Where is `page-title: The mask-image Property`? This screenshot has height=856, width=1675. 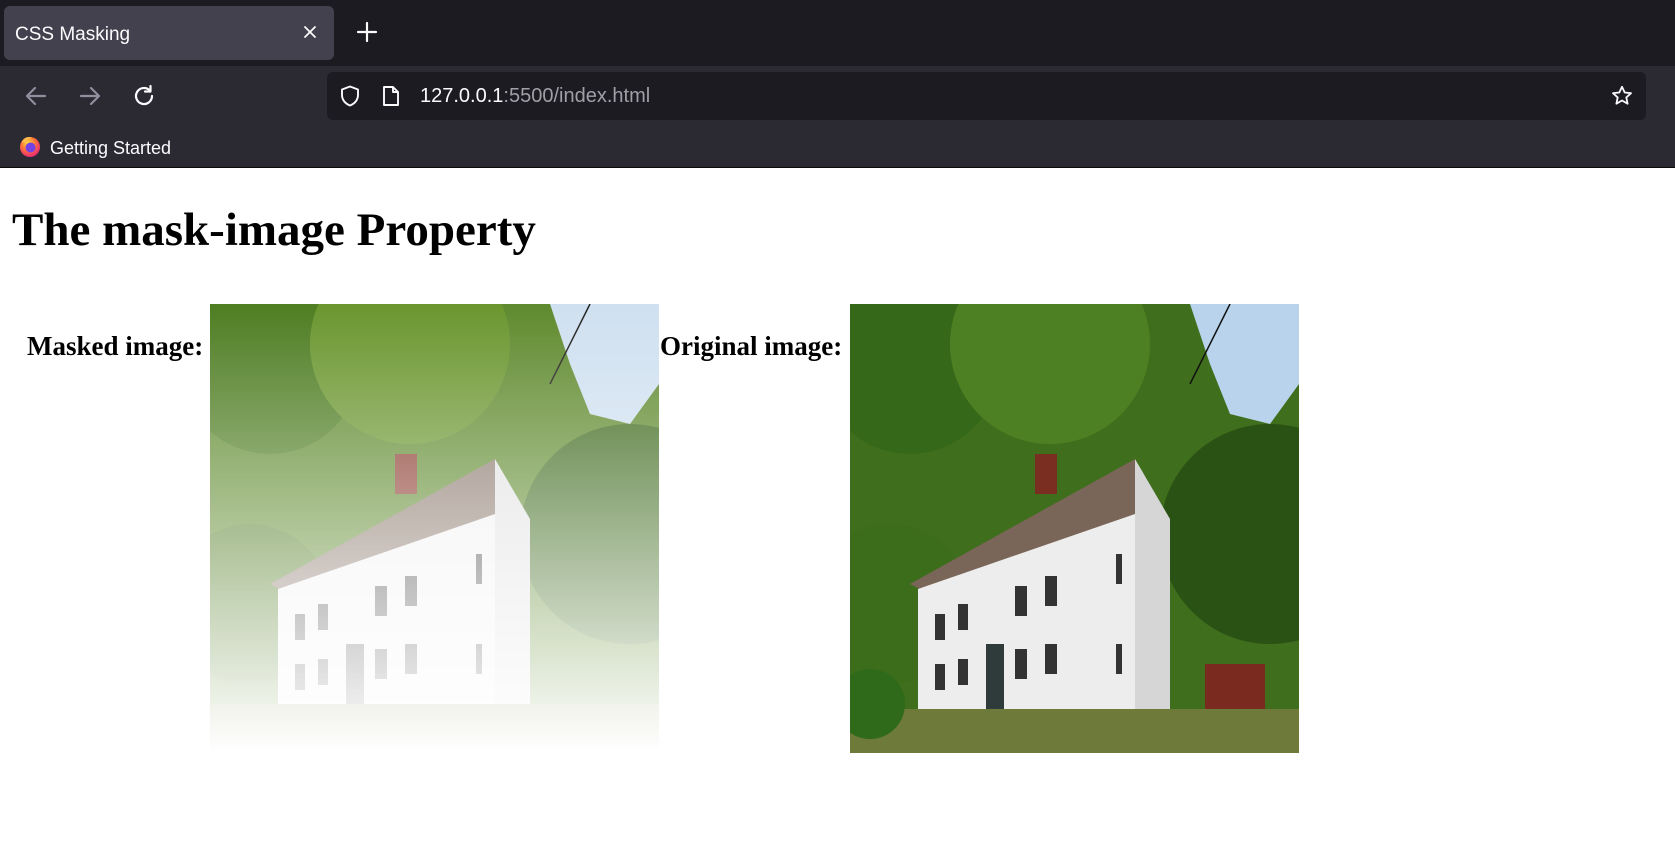 page-title: The mask-image Property is located at coordinates (274, 230).